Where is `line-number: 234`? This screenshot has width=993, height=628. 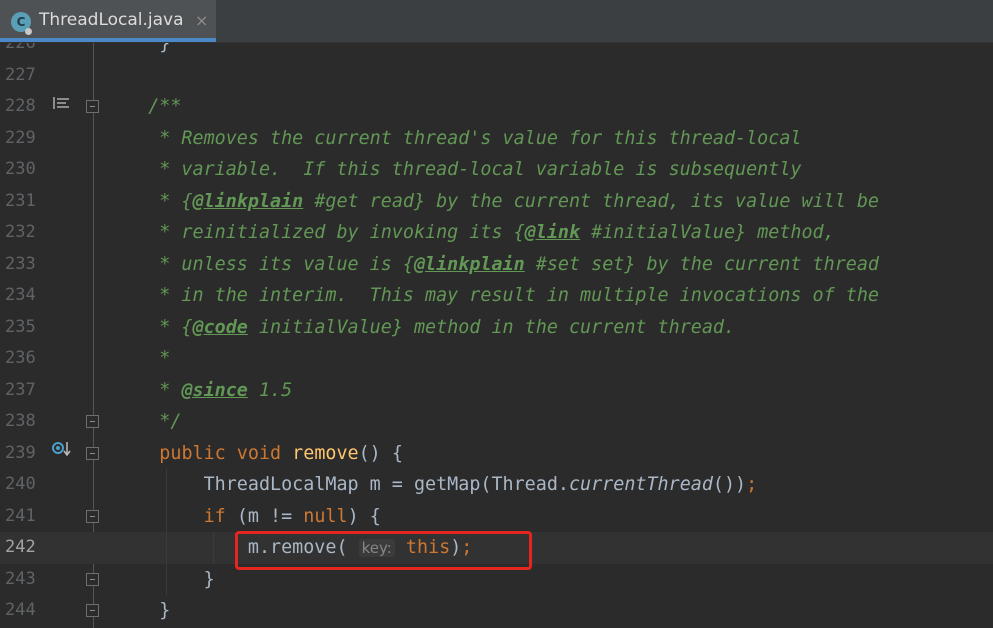
line-number: 234 is located at coordinates (20, 295).